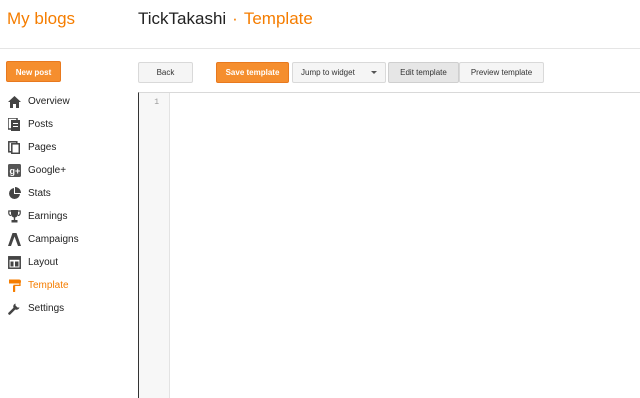 Image resolution: width=640 pixels, height=398 pixels. I want to click on sidebar-item-label: Google+, so click(47, 170).